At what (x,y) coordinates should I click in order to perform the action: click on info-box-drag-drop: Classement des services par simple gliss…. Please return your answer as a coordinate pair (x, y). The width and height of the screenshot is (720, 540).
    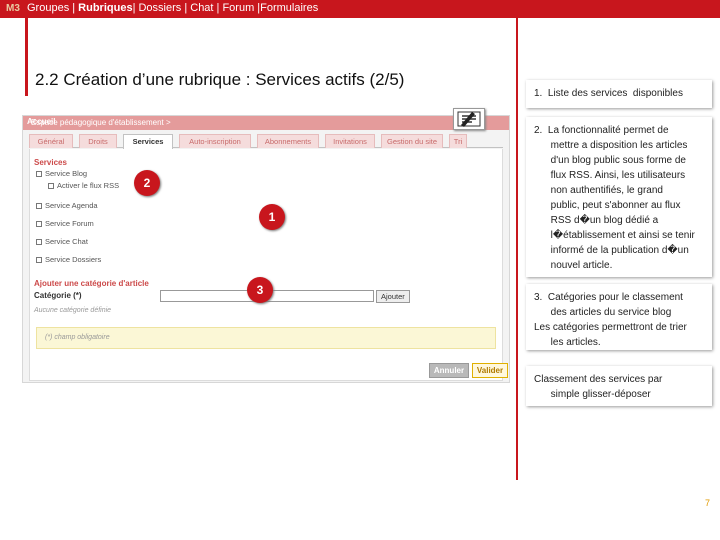
    Looking at the image, I should click on (619, 386).